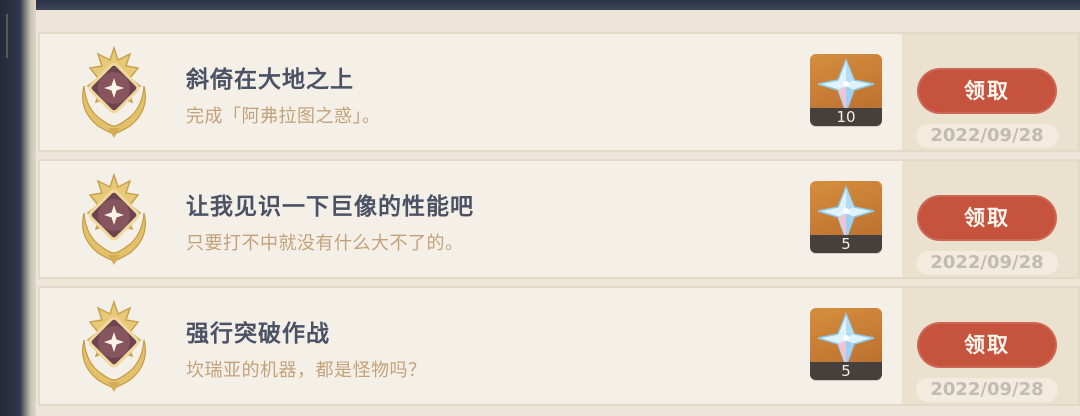 The height and width of the screenshot is (416, 1080). What do you see at coordinates (540, 5) in the screenshot?
I see `window-top-frame` at bounding box center [540, 5].